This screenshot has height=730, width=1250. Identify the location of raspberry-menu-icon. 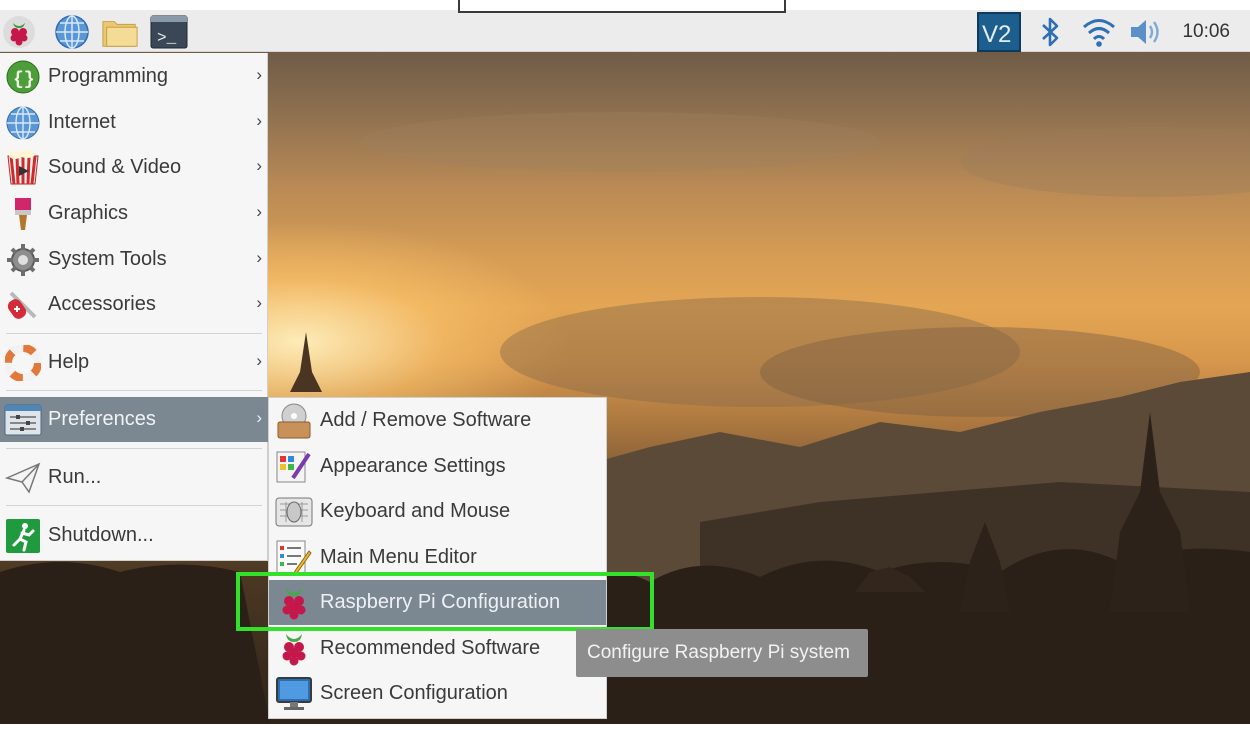
(19, 32).